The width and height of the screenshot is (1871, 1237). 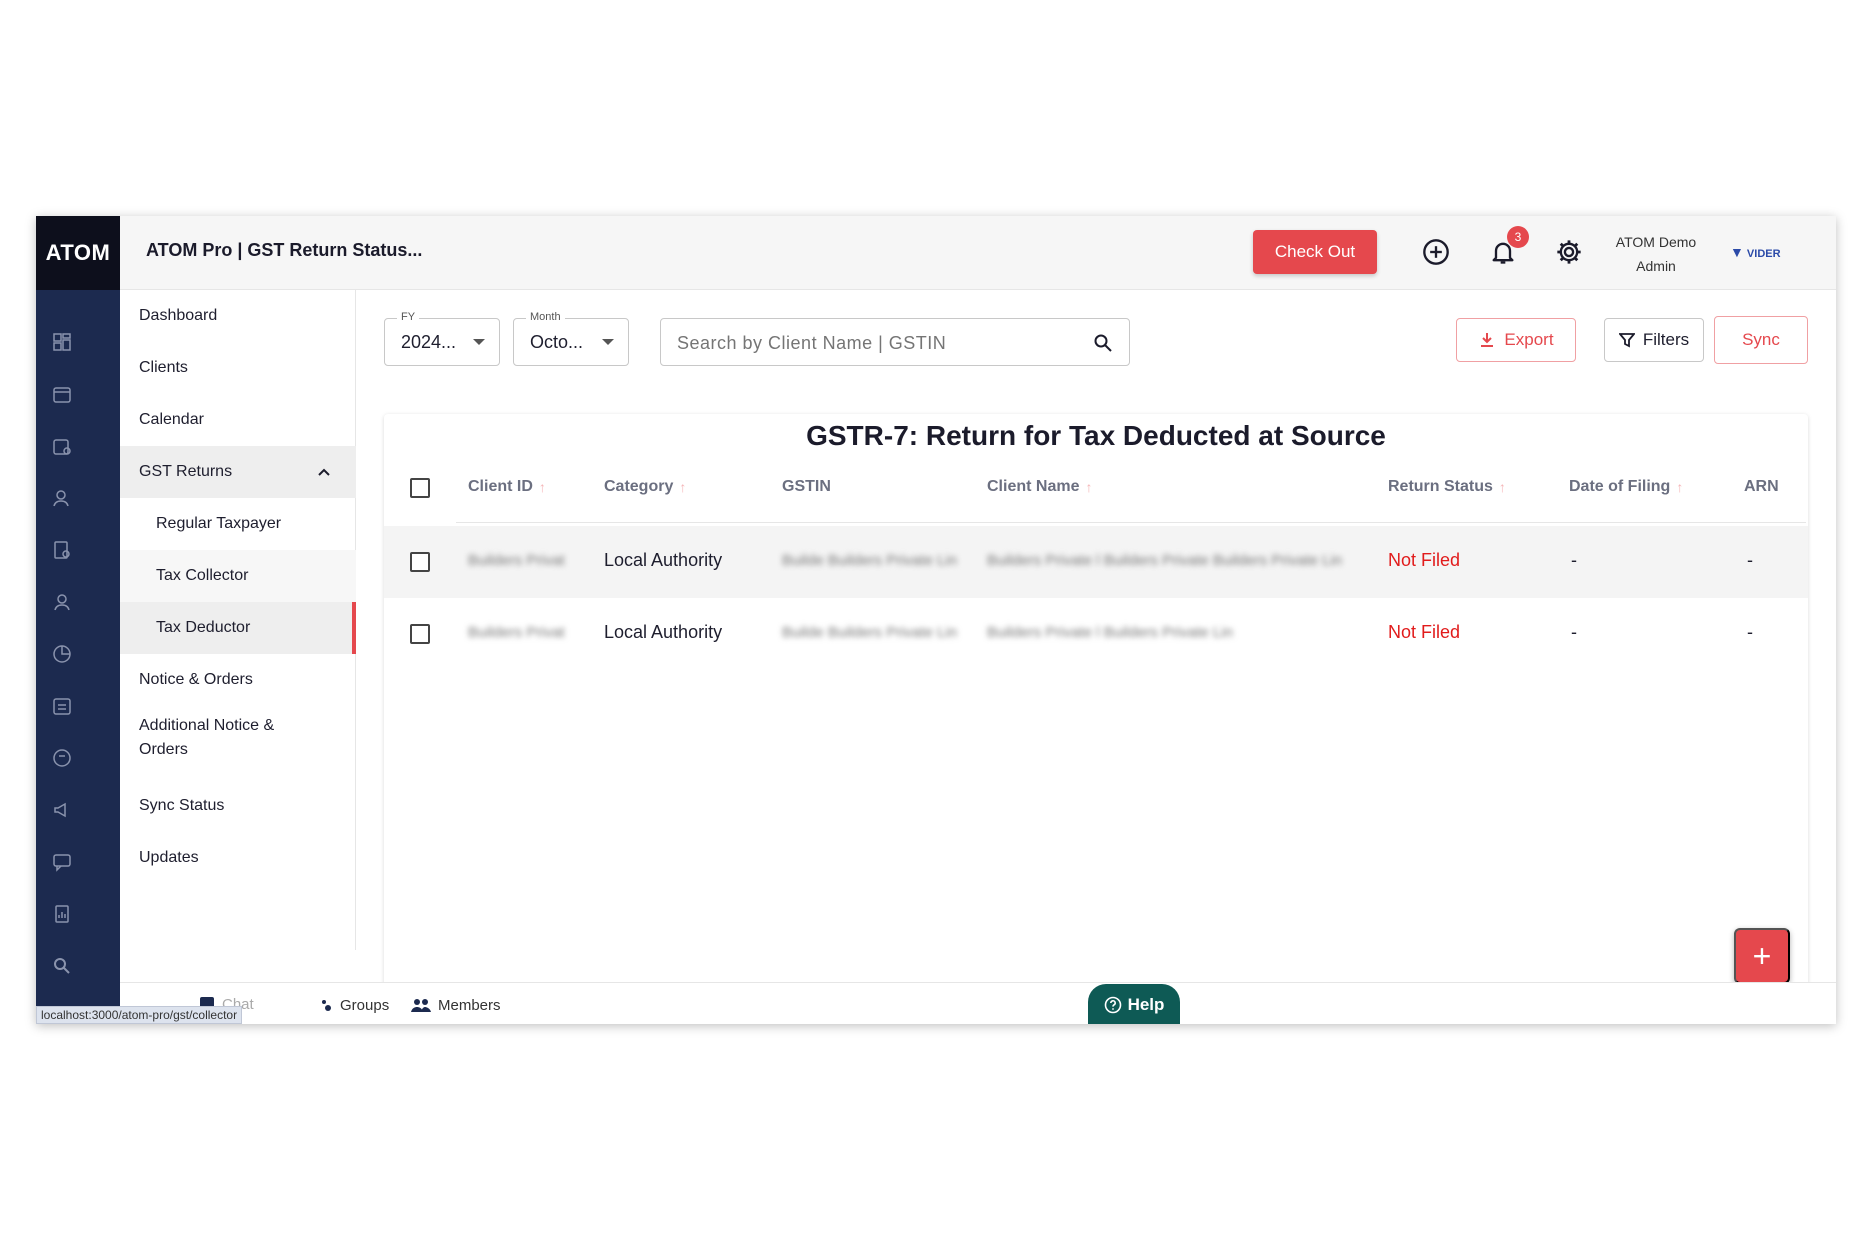 I want to click on column-label: GSTIN, so click(x=806, y=486).